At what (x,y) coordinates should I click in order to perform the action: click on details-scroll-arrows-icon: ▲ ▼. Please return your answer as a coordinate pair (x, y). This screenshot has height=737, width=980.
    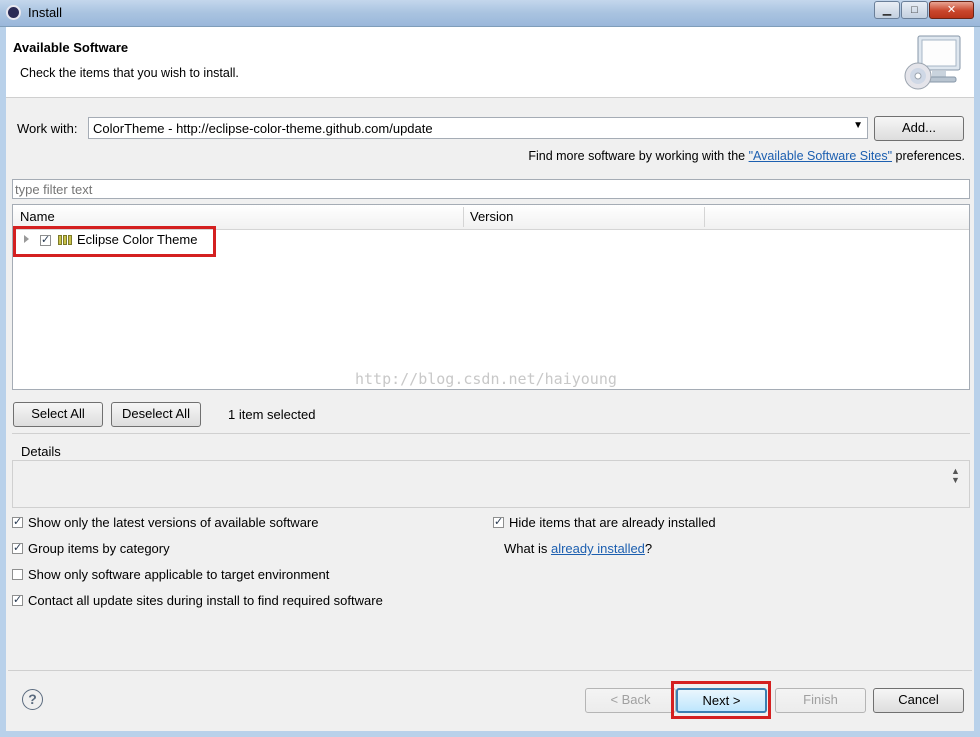
    Looking at the image, I should click on (955, 476).